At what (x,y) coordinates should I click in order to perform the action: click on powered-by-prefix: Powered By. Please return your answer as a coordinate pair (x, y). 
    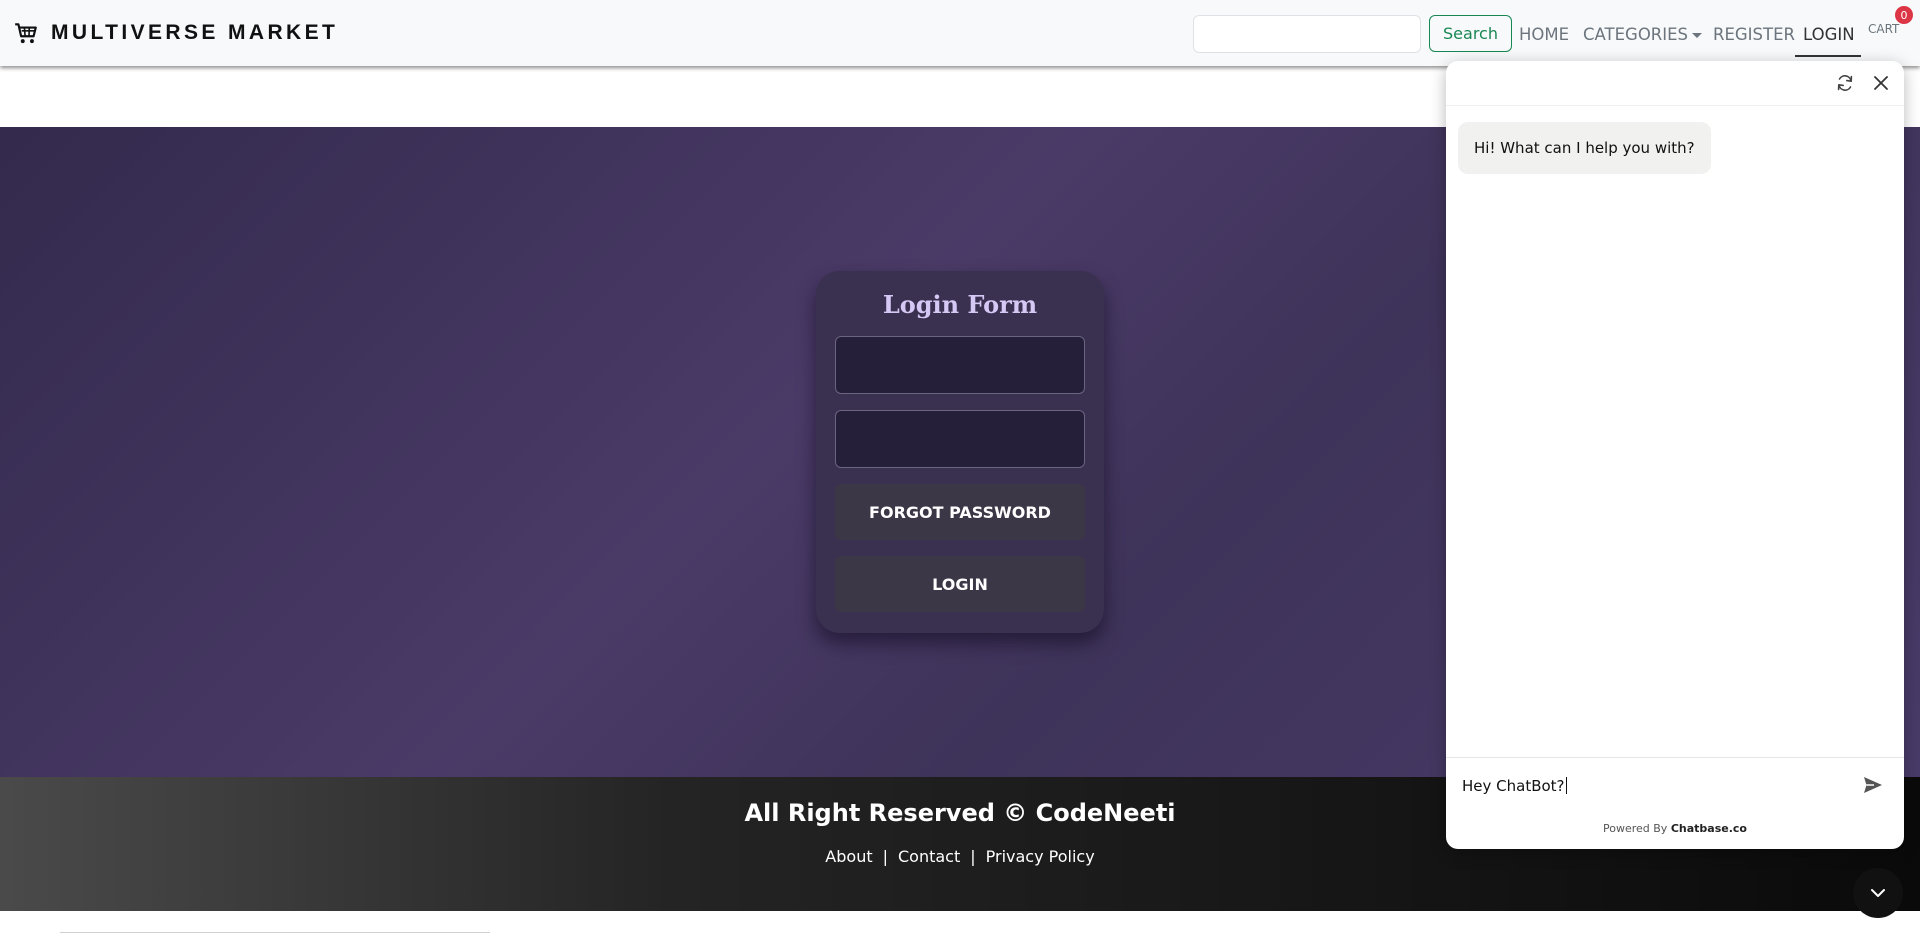
    Looking at the image, I should click on (1635, 828).